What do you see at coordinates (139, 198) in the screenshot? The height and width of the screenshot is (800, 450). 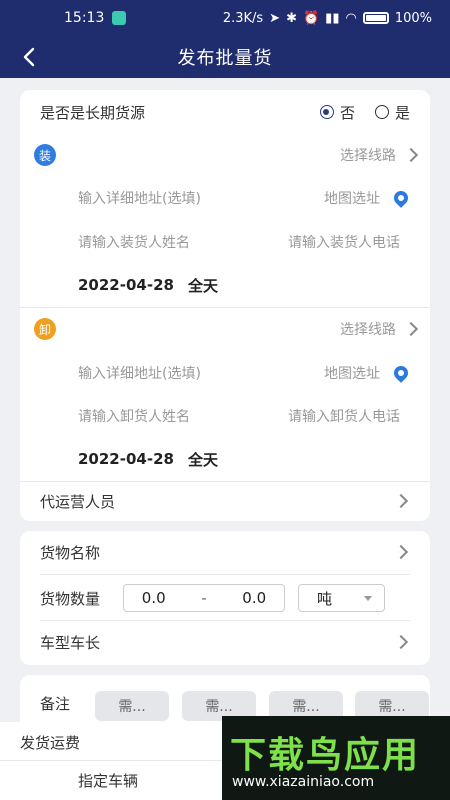 I see `load-address-input: 输入详细地址(选填)` at bounding box center [139, 198].